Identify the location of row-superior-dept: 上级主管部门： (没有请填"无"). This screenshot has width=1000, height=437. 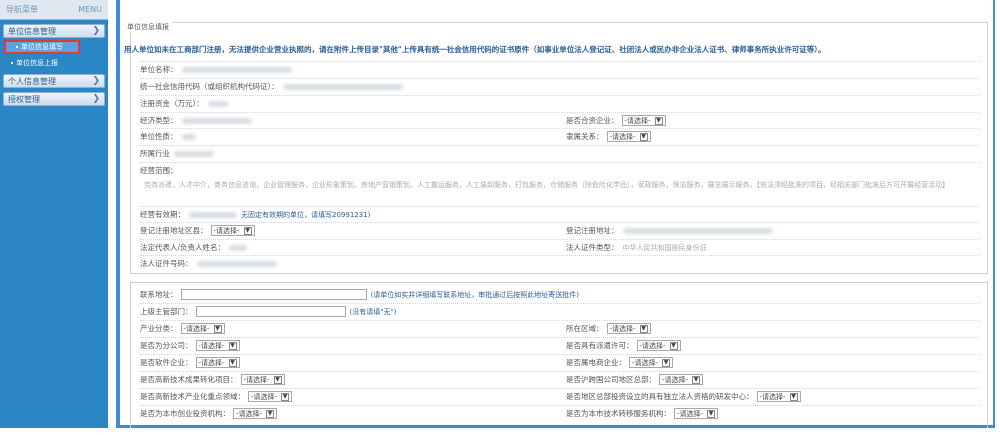
(268, 311).